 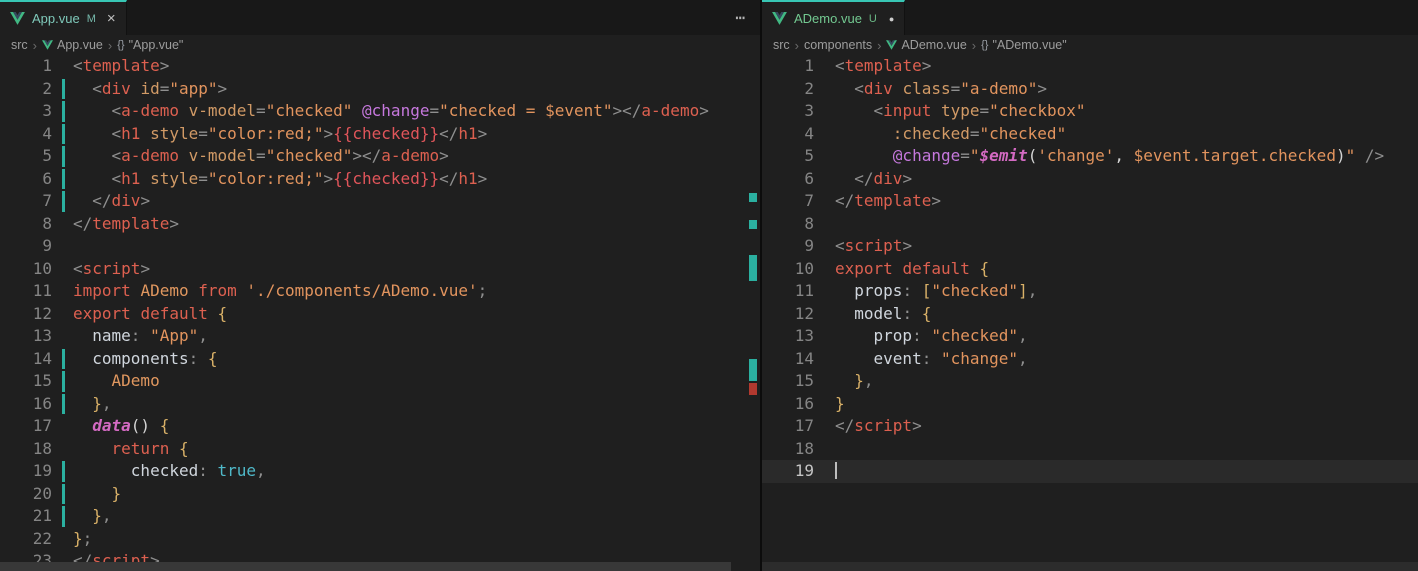 What do you see at coordinates (63, 17) in the screenshot?
I see `tab-app-vue: App.vue M ×` at bounding box center [63, 17].